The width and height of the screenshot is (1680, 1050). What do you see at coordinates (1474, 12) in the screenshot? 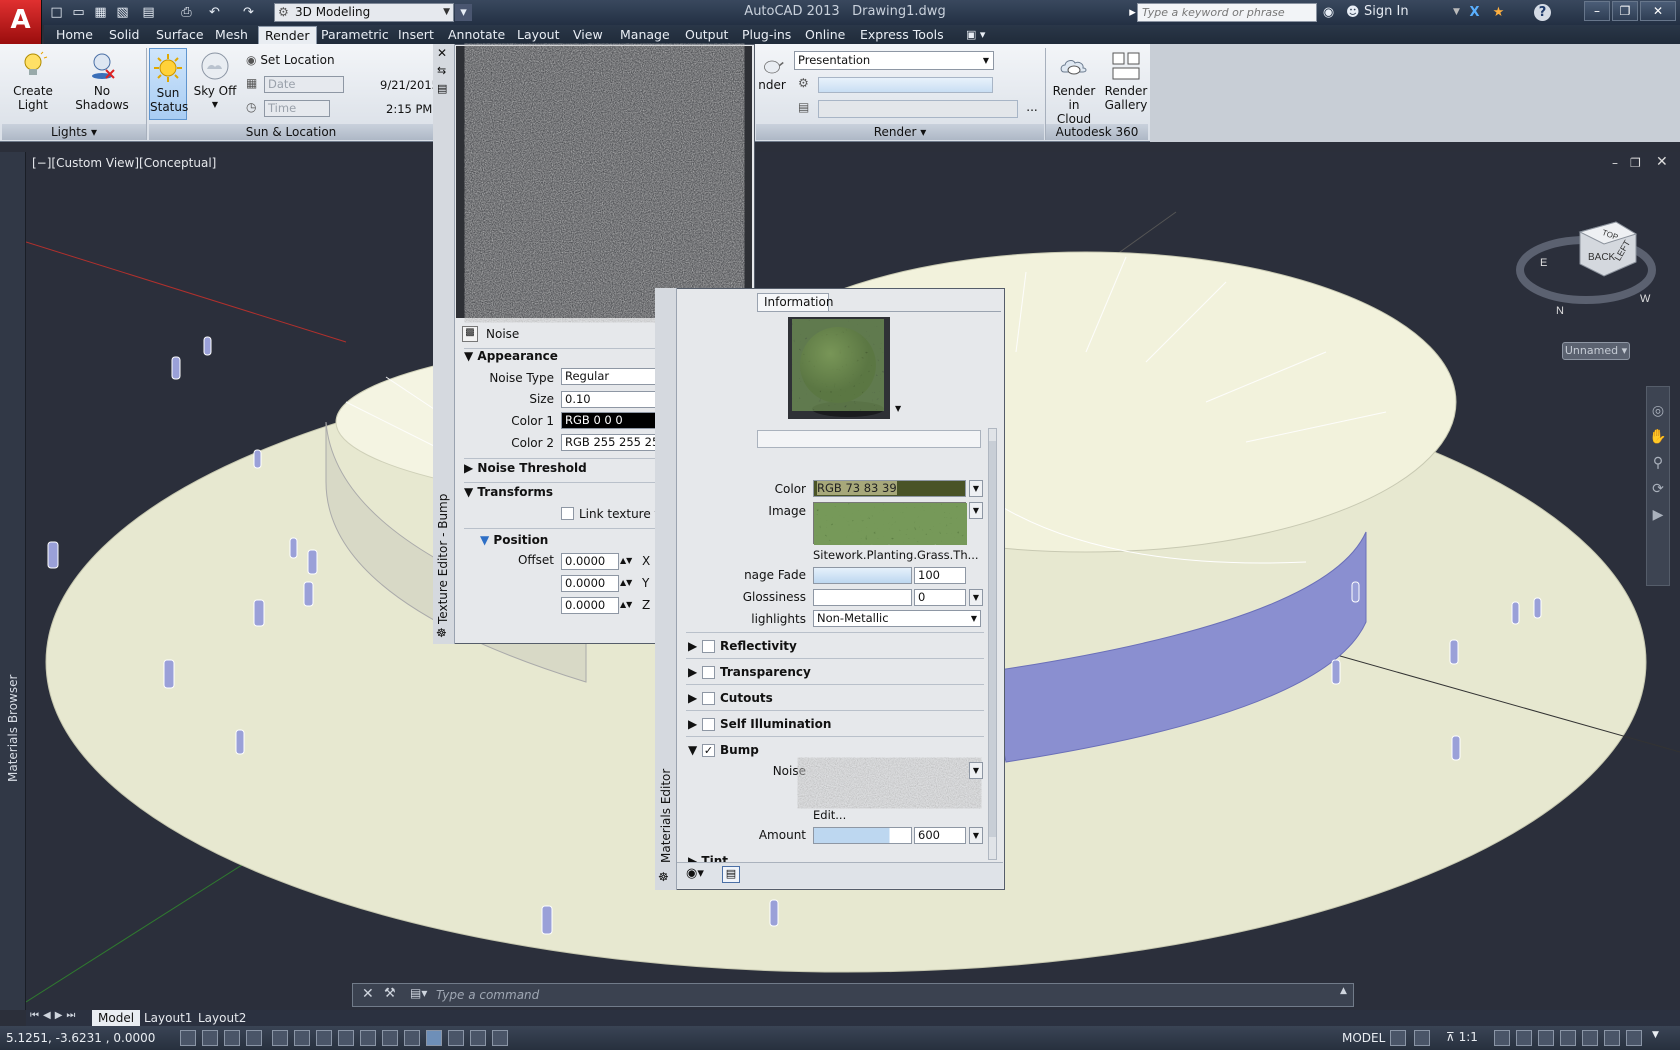
I see `exchange-icon: X` at bounding box center [1474, 12].